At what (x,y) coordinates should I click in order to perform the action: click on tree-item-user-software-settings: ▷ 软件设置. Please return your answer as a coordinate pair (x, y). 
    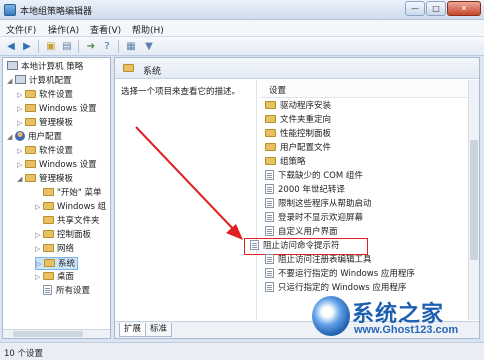
    Looking at the image, I should click on (45, 151).